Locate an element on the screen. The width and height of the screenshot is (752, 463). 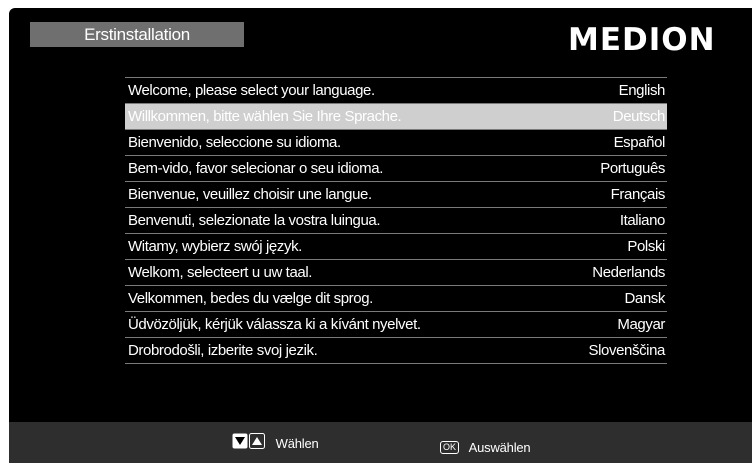
language-option-name: Magyar is located at coordinates (641, 324).